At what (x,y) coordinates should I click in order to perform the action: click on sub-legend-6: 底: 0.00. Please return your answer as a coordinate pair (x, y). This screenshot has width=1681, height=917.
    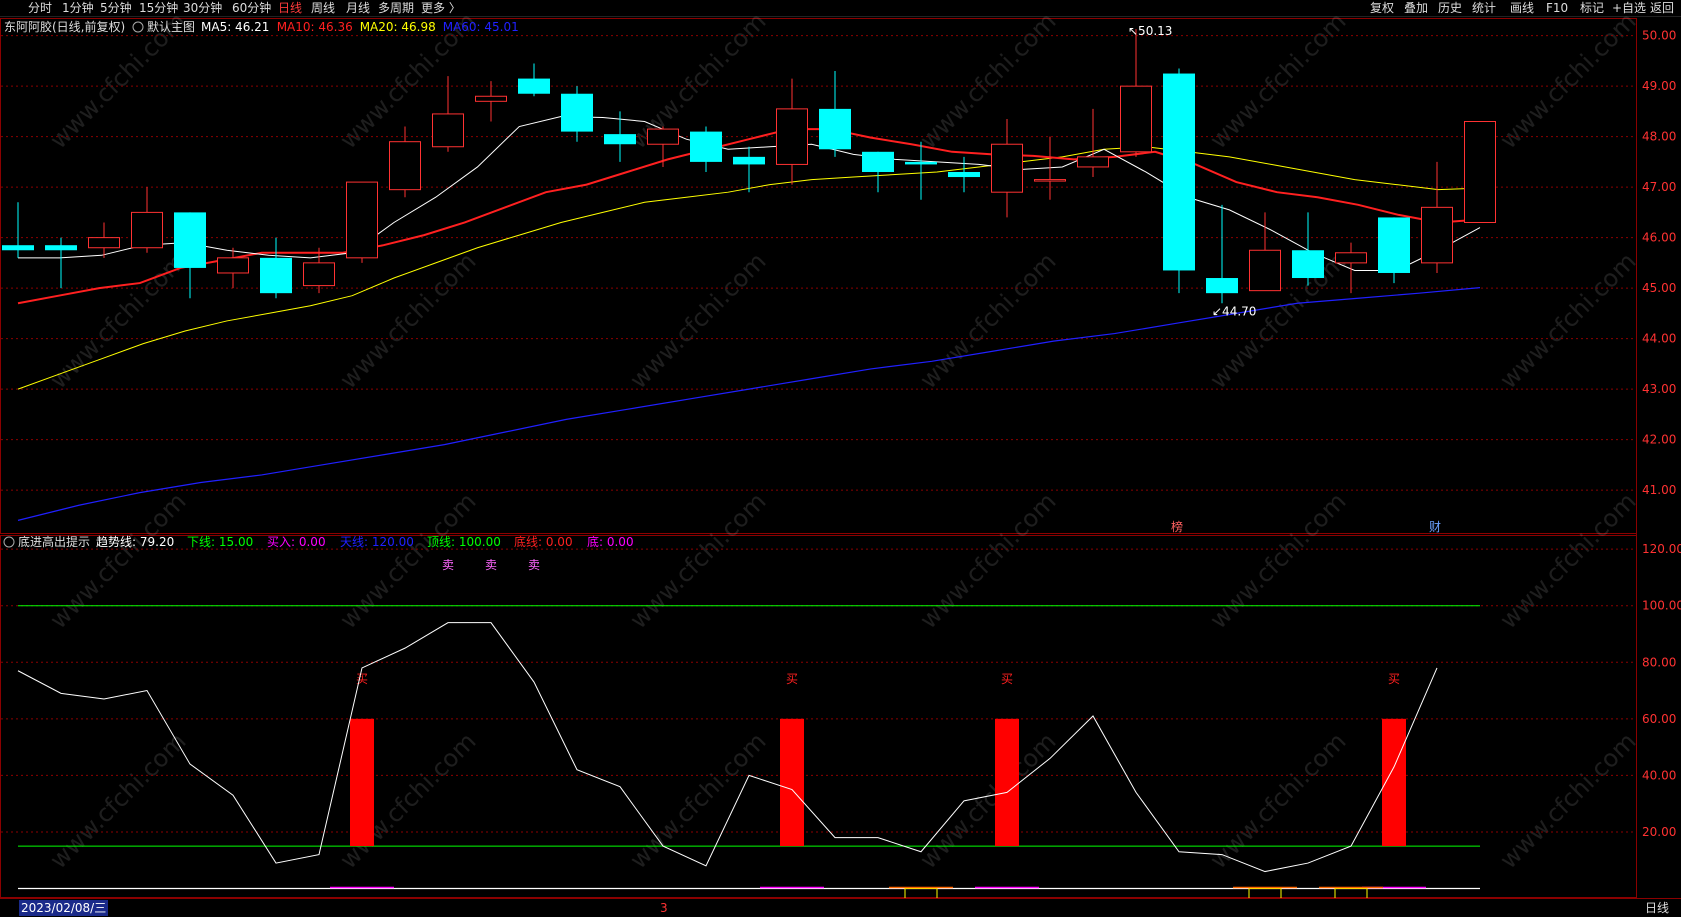
    Looking at the image, I should click on (610, 541).